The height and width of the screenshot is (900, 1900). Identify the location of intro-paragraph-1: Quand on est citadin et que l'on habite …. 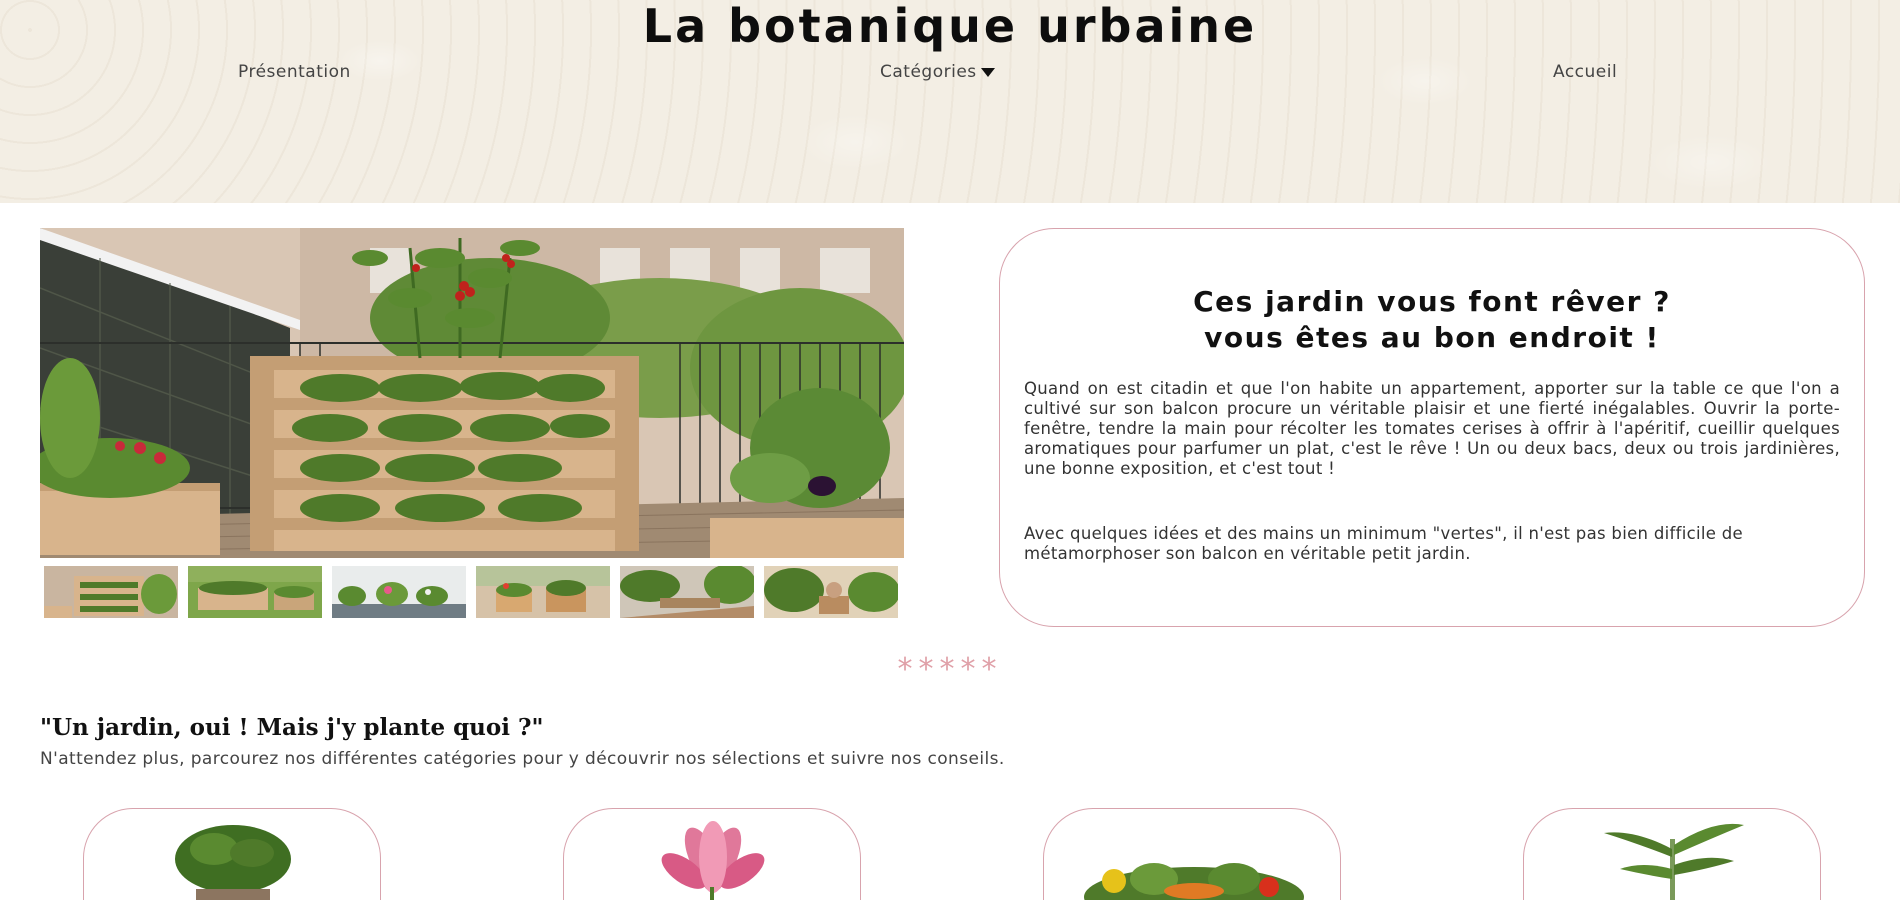
(1432, 428).